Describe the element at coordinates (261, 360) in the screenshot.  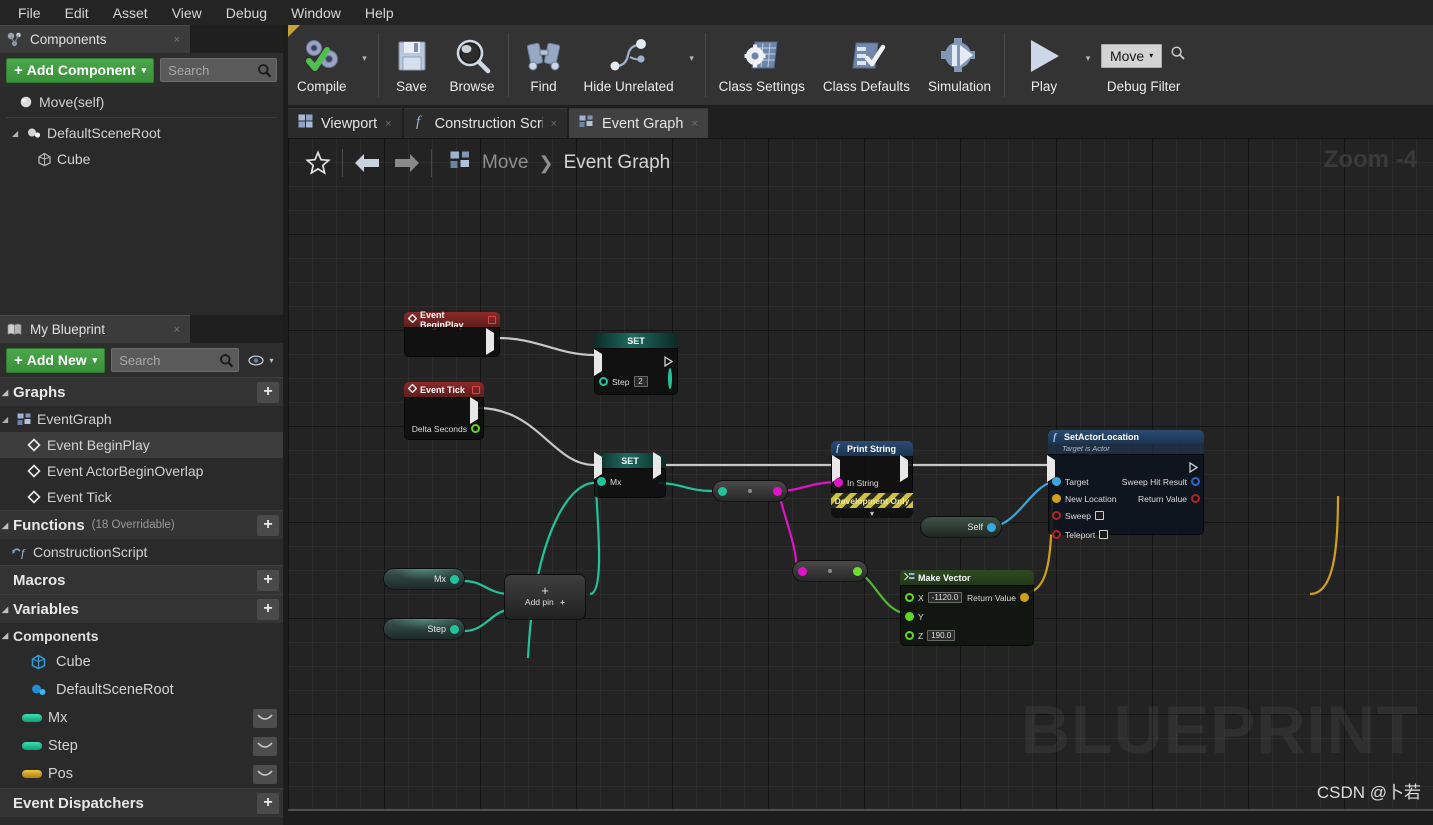
I see `visibility-toggle-button: ▾` at that location.